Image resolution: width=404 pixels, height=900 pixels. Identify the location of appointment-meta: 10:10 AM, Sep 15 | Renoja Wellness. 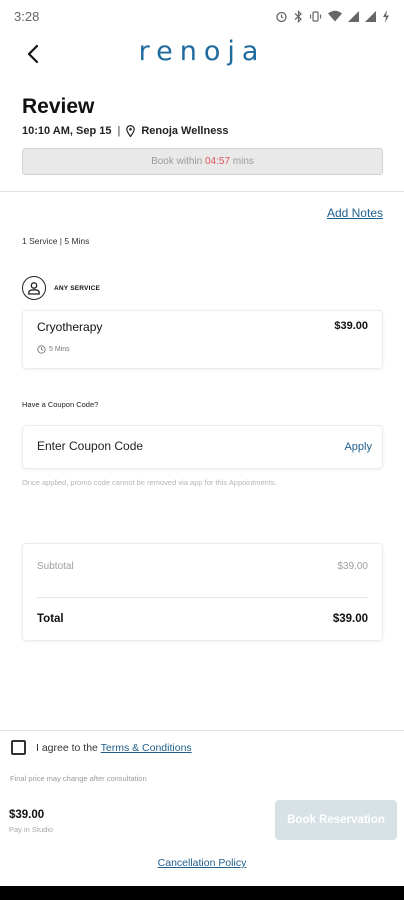
(125, 131).